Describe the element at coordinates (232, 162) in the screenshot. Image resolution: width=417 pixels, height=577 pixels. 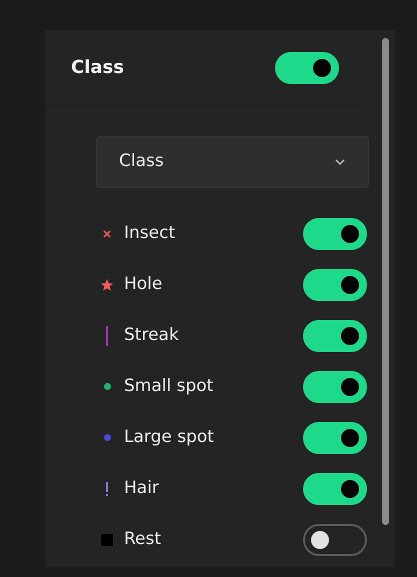
I see `class-dropdown: Class` at that location.